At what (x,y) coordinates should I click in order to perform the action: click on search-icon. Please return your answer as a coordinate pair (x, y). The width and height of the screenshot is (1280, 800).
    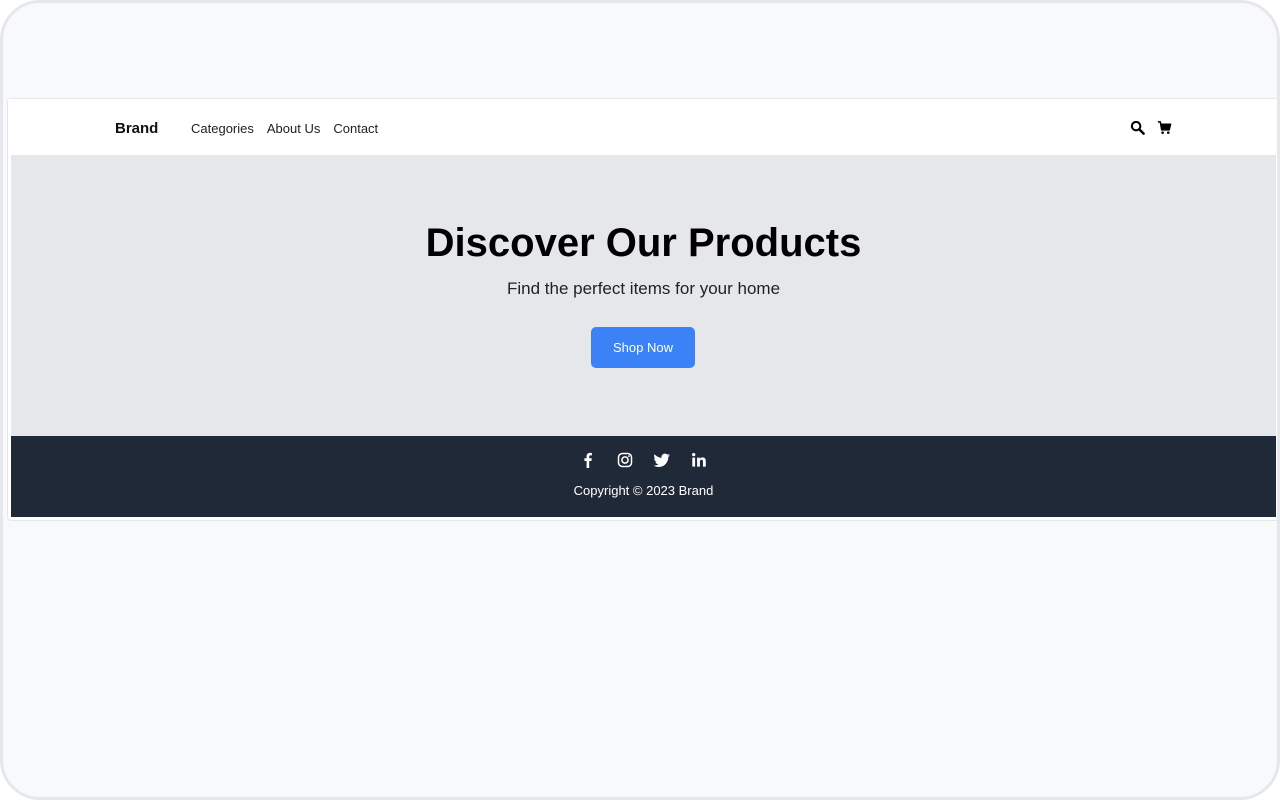
    Looking at the image, I should click on (1137, 127).